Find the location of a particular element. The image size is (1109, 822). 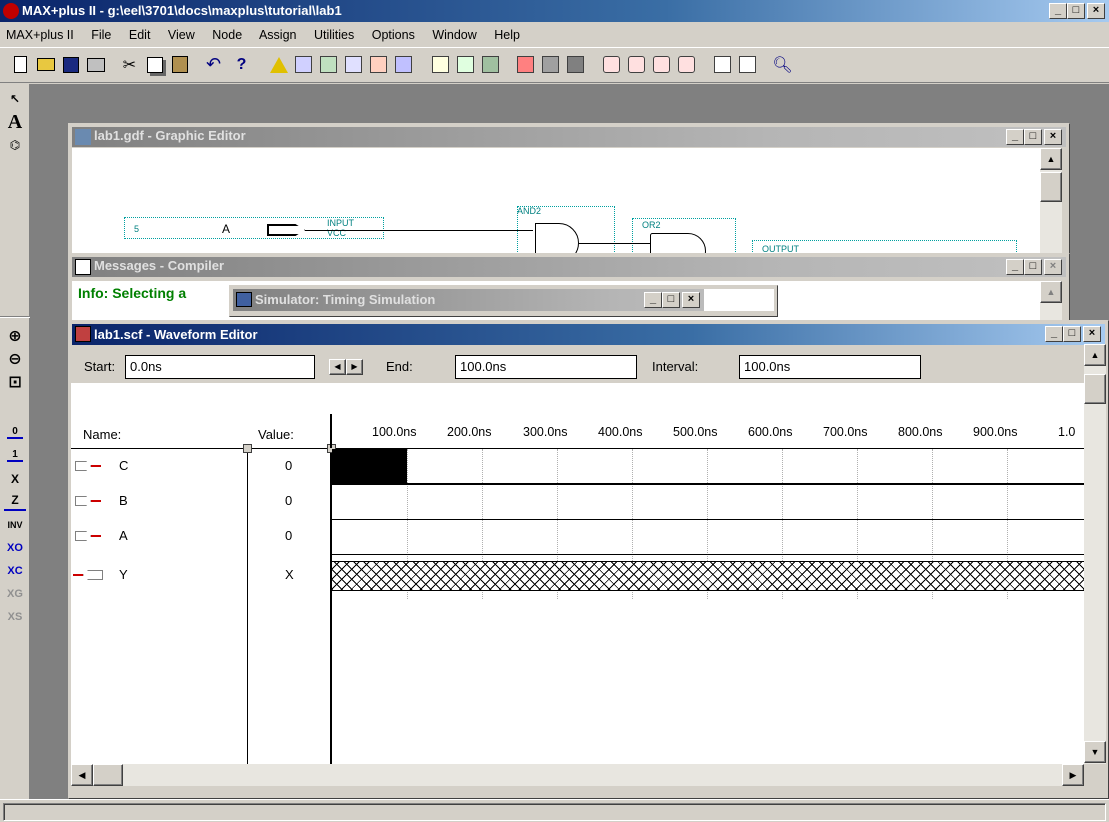

print-icon is located at coordinates (95, 64).